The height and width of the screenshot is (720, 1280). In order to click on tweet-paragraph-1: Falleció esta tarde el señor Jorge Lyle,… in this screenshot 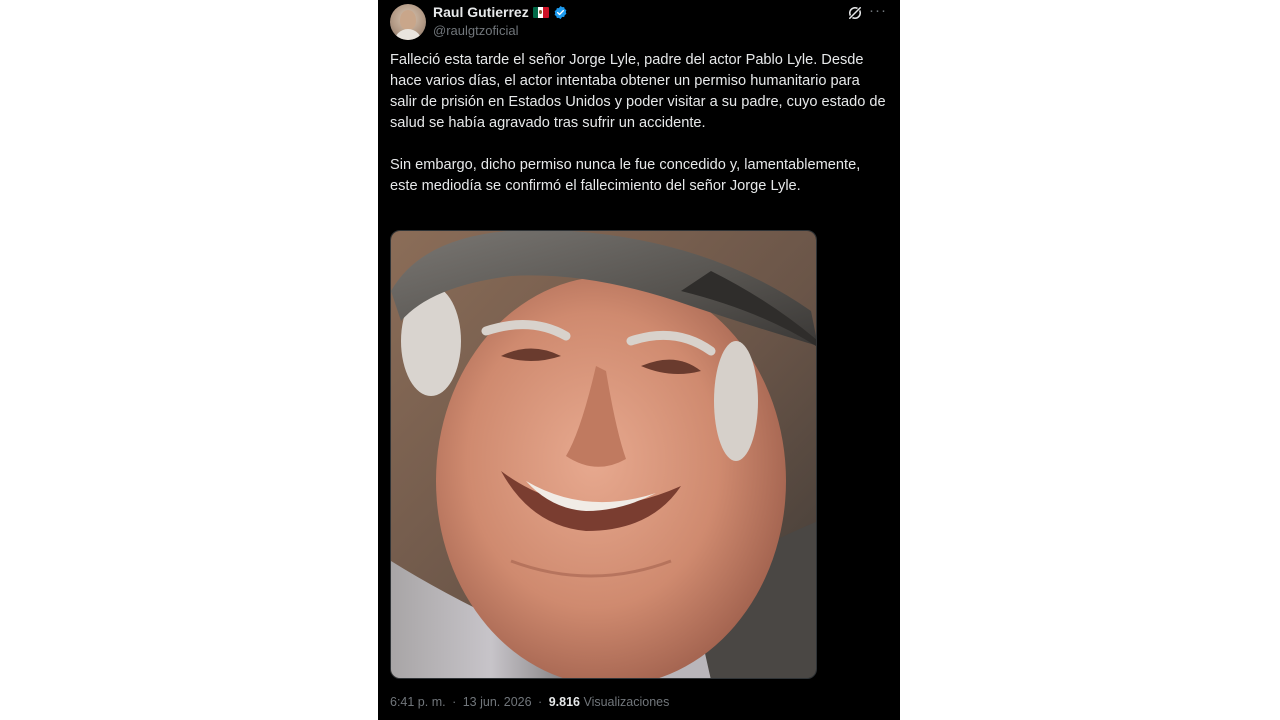, I will do `click(638, 91)`.